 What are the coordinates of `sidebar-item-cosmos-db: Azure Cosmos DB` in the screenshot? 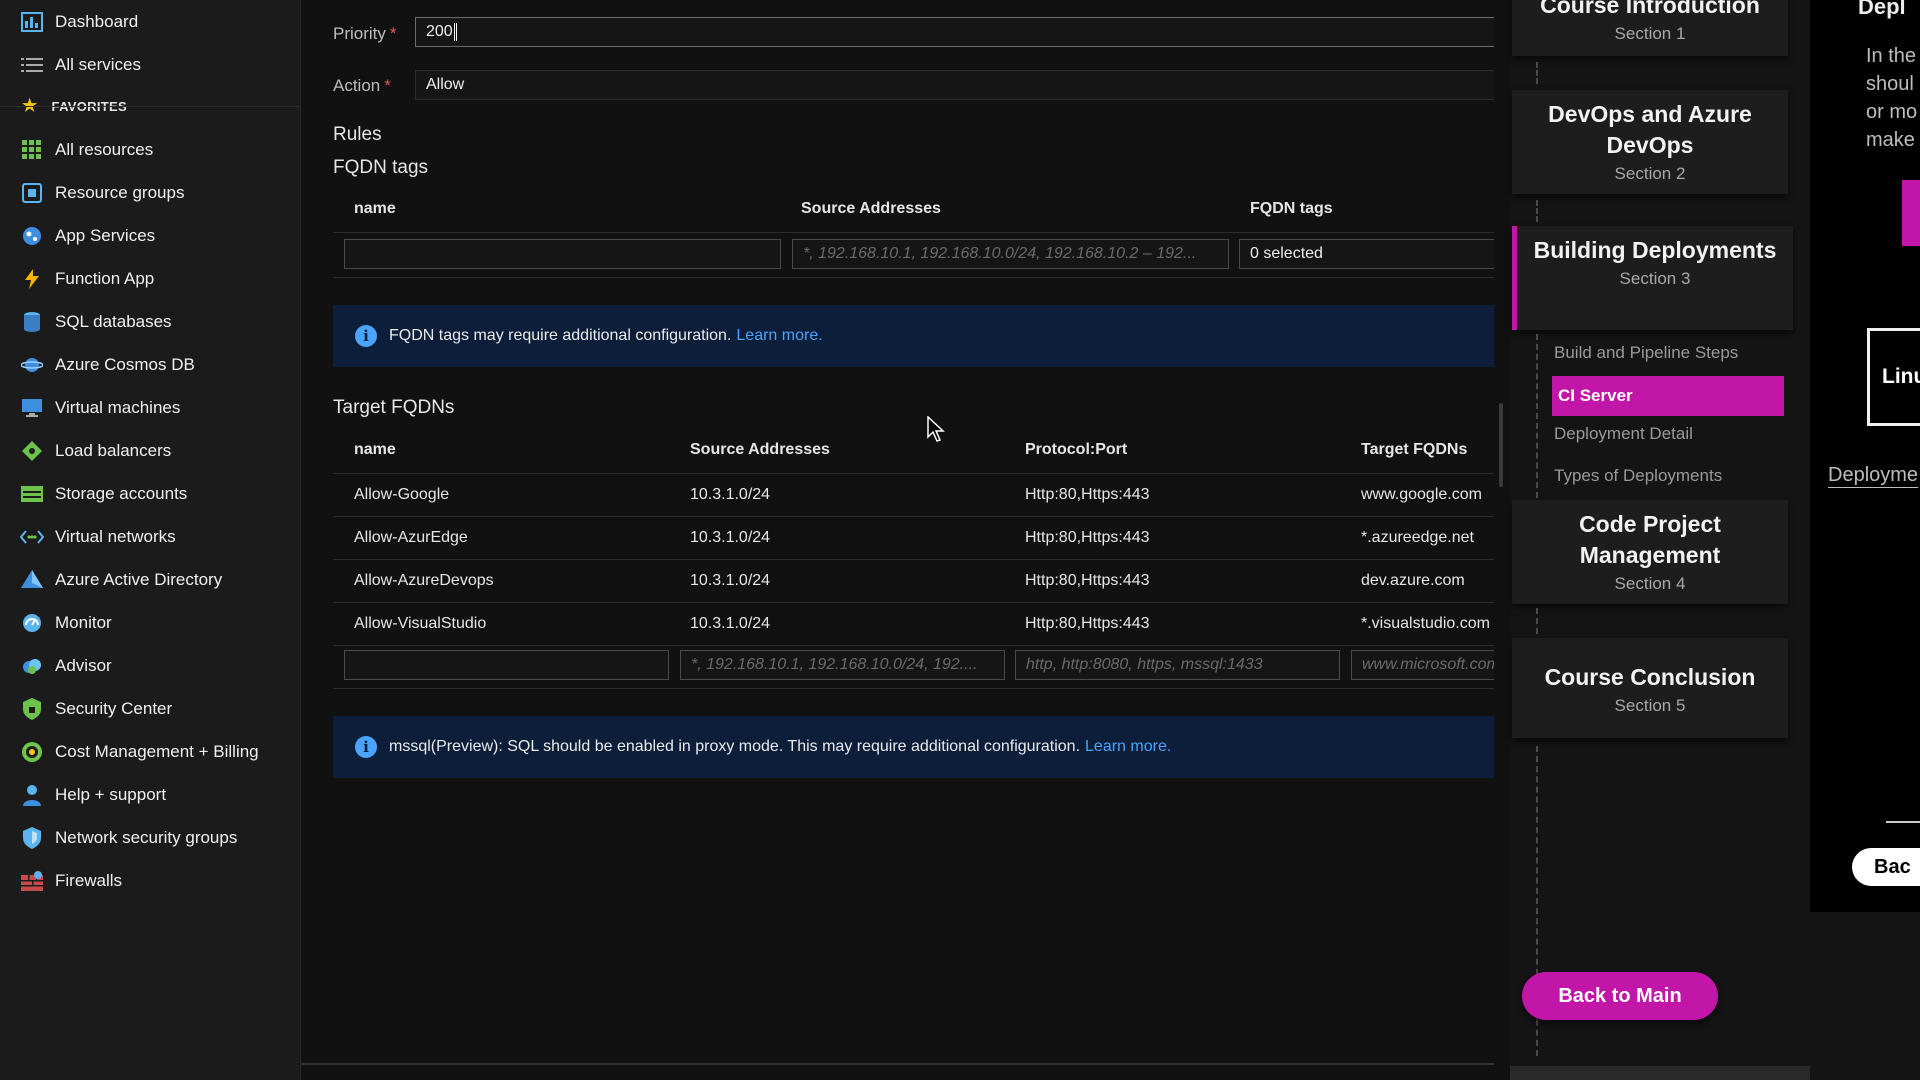 It's located at (150, 365).